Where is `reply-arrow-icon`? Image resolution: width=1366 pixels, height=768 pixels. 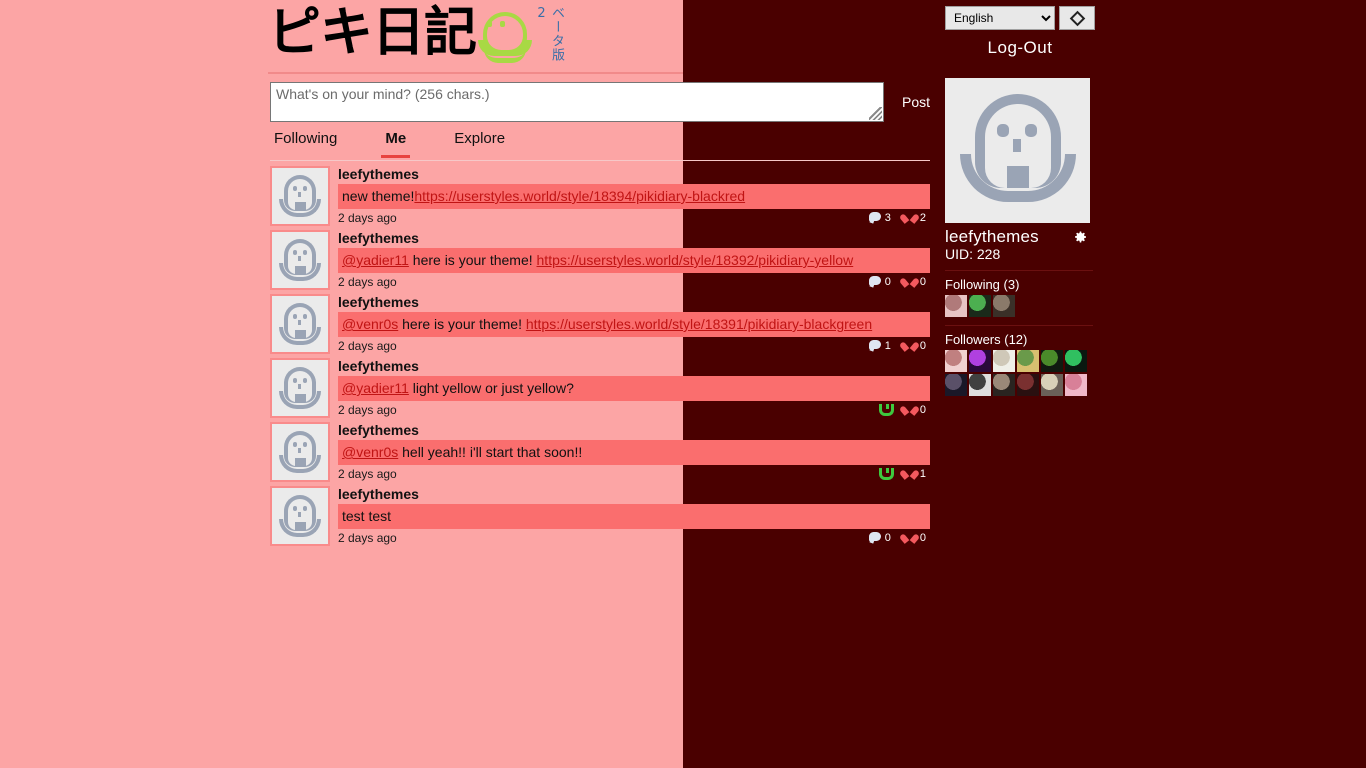
reply-arrow-icon is located at coordinates (886, 410).